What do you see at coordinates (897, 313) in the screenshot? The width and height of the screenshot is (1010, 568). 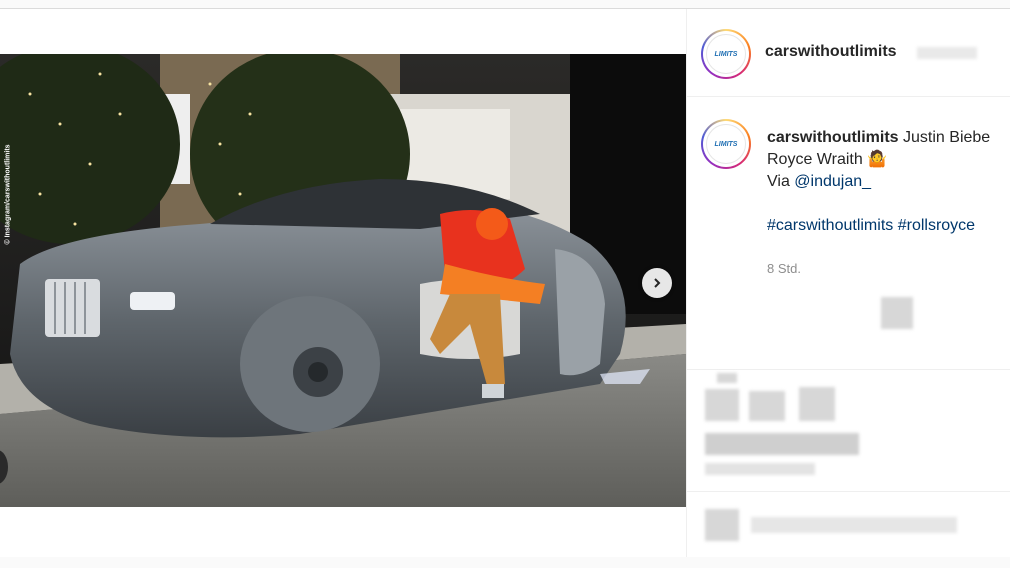 I see `blurred-like-icon` at bounding box center [897, 313].